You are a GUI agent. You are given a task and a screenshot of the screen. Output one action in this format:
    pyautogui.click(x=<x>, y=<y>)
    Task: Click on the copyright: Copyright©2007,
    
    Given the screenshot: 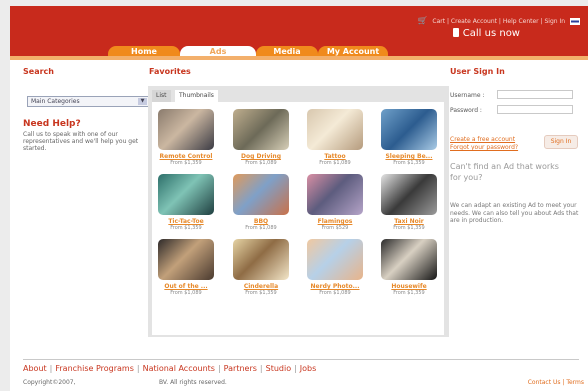 What is the action you would take?
    pyautogui.click(x=49, y=382)
    